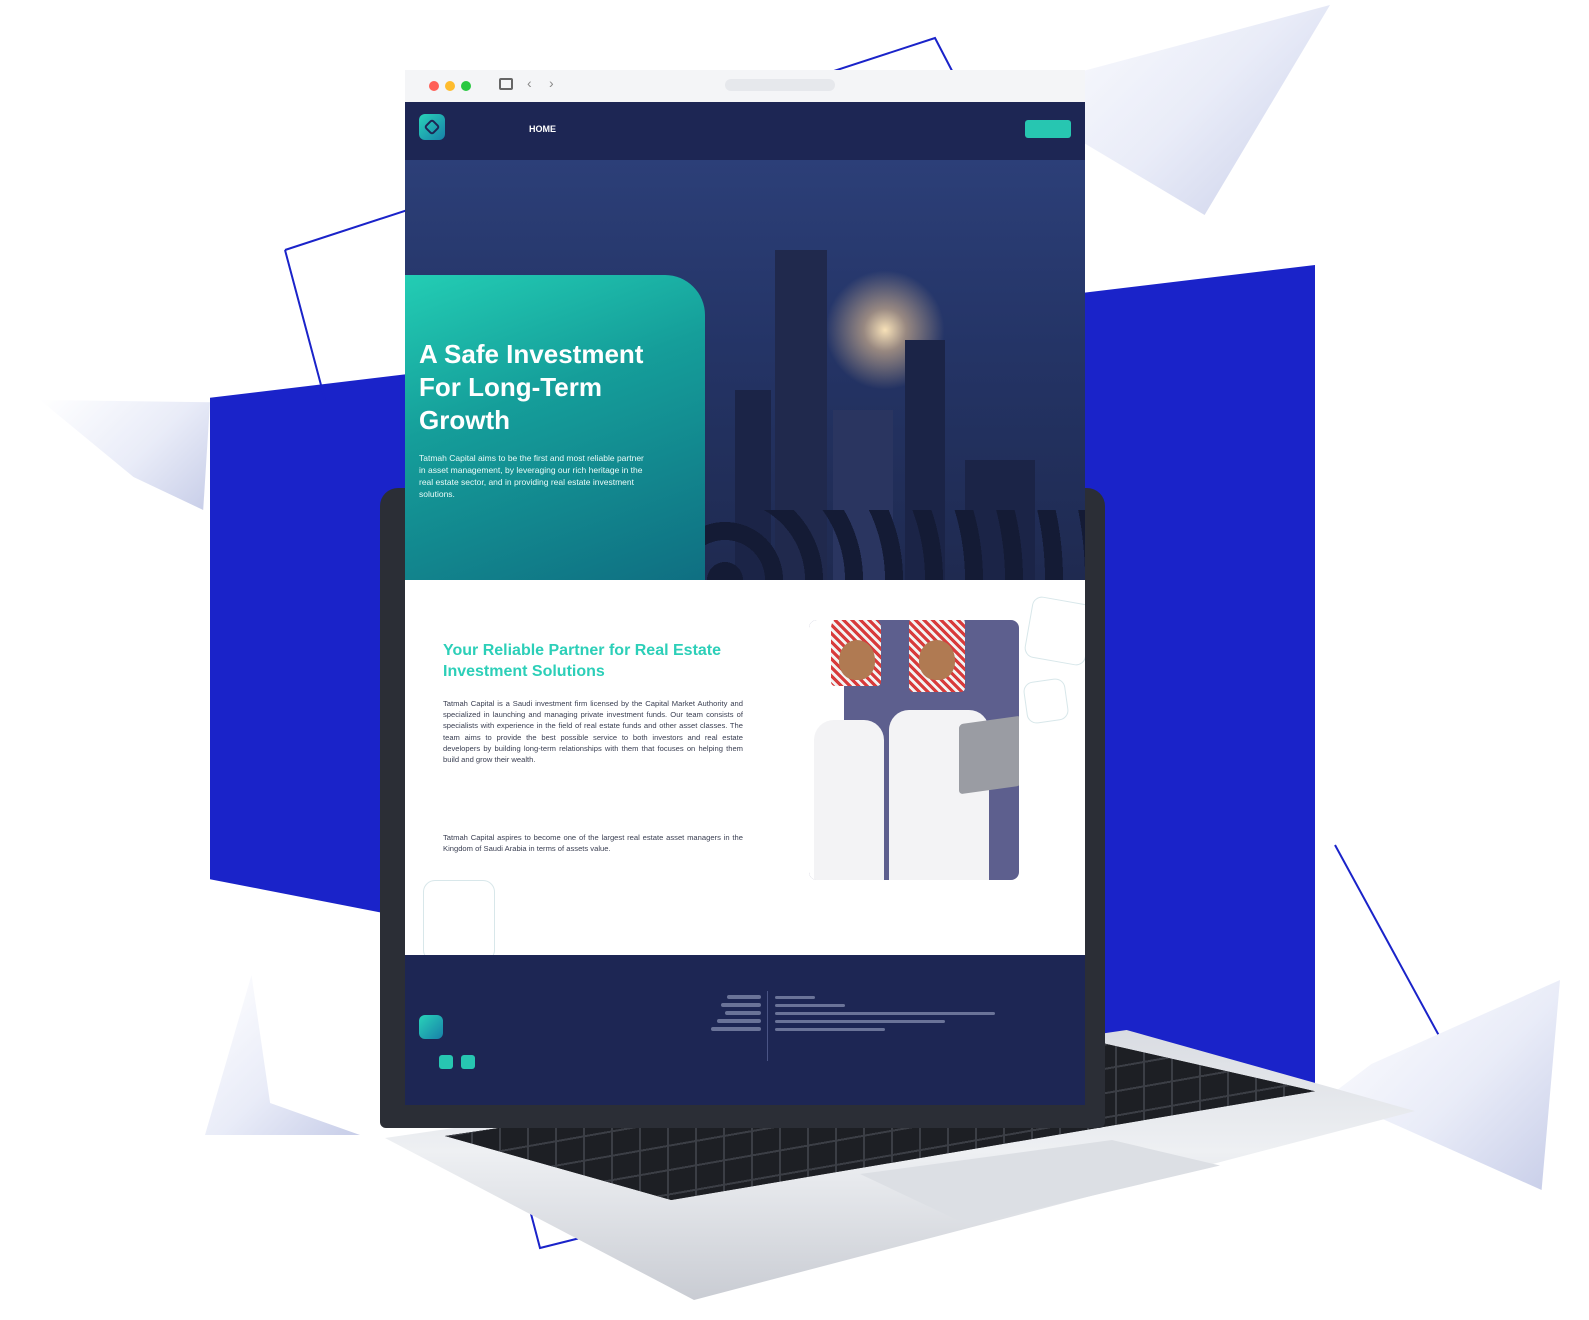  Describe the element at coordinates (1048, 129) in the screenshot. I see `nav-cta-button` at that location.